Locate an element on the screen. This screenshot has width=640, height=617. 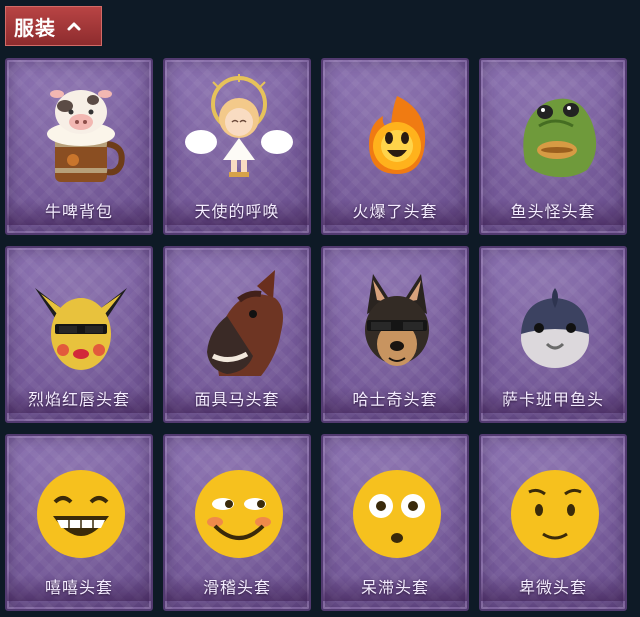
stunned-emoji-head-icon is located at coordinates (397, 514).